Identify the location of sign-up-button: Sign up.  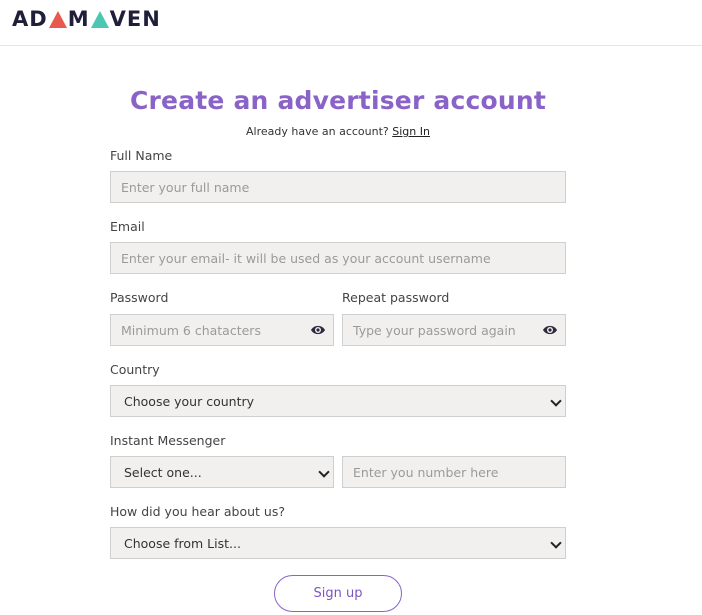
(338, 593).